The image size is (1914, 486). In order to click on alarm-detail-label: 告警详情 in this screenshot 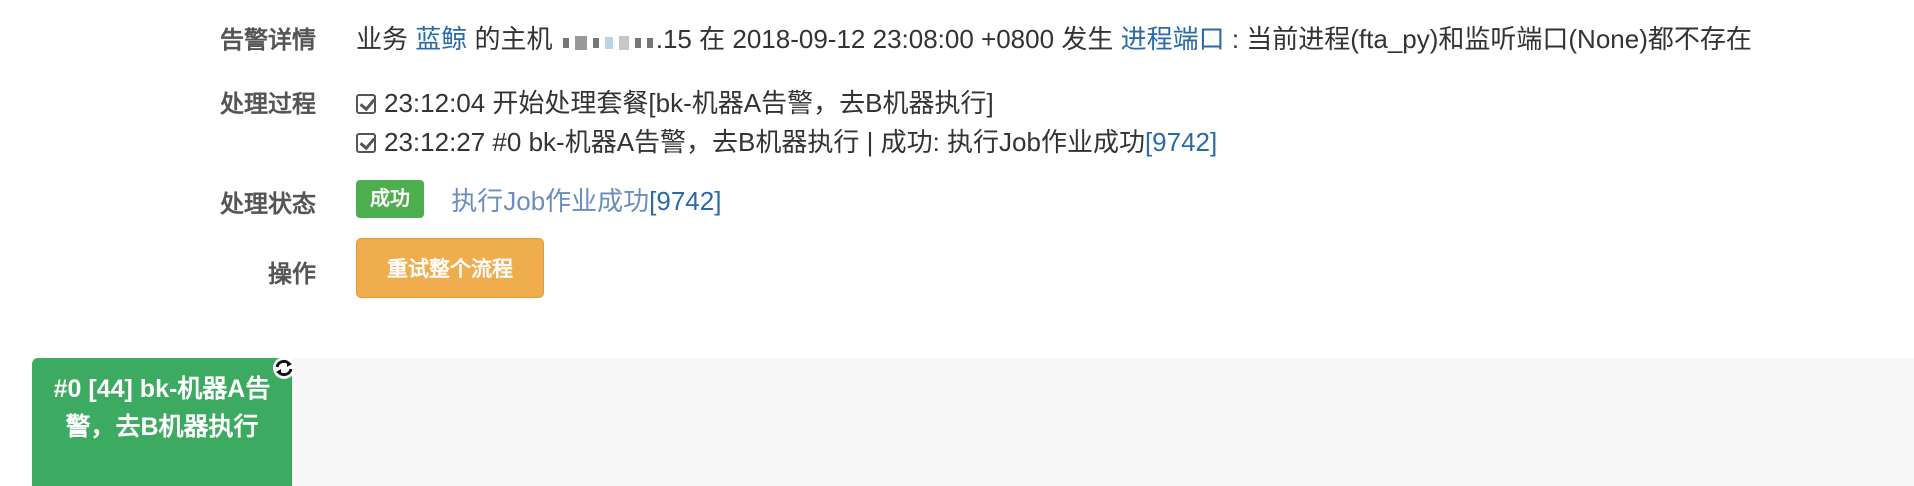, I will do `click(268, 40)`.